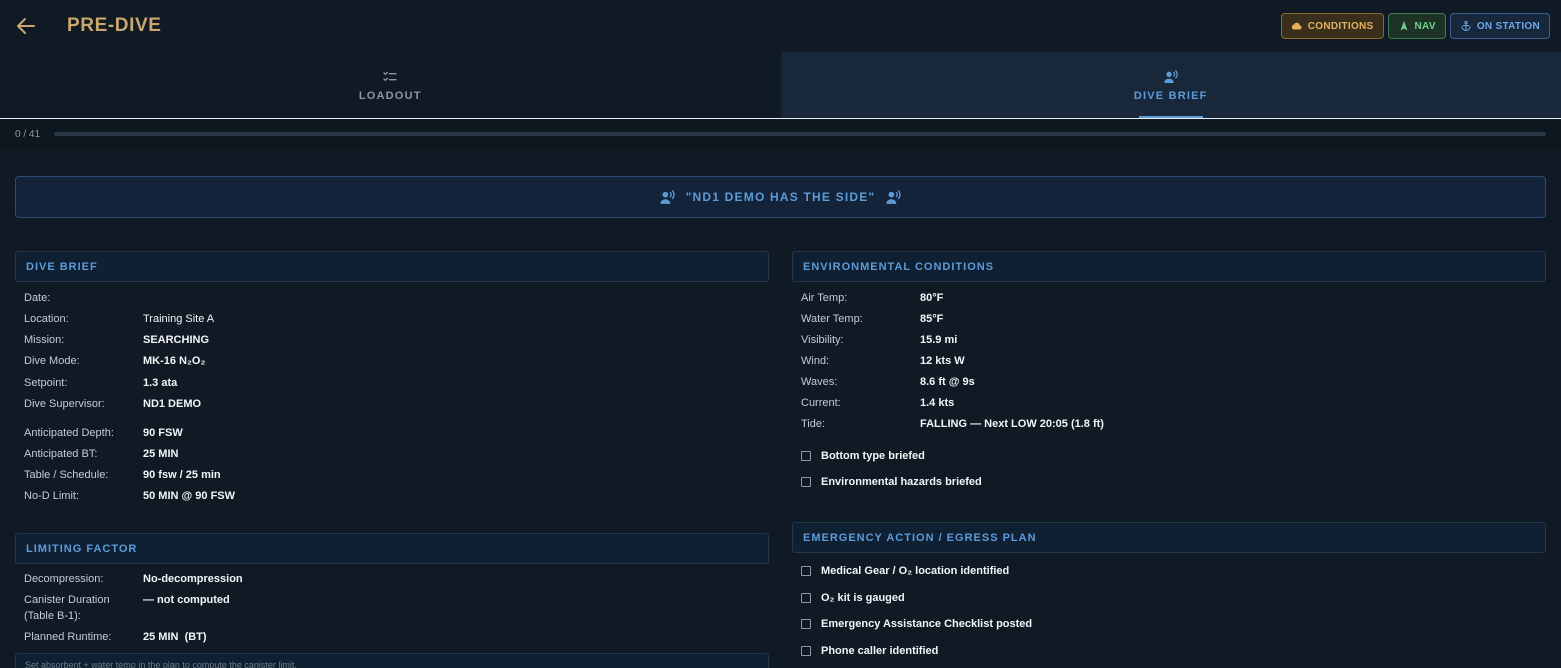 This screenshot has height=668, width=1561. I want to click on conditions-button: CONDITIONS, so click(1332, 26).